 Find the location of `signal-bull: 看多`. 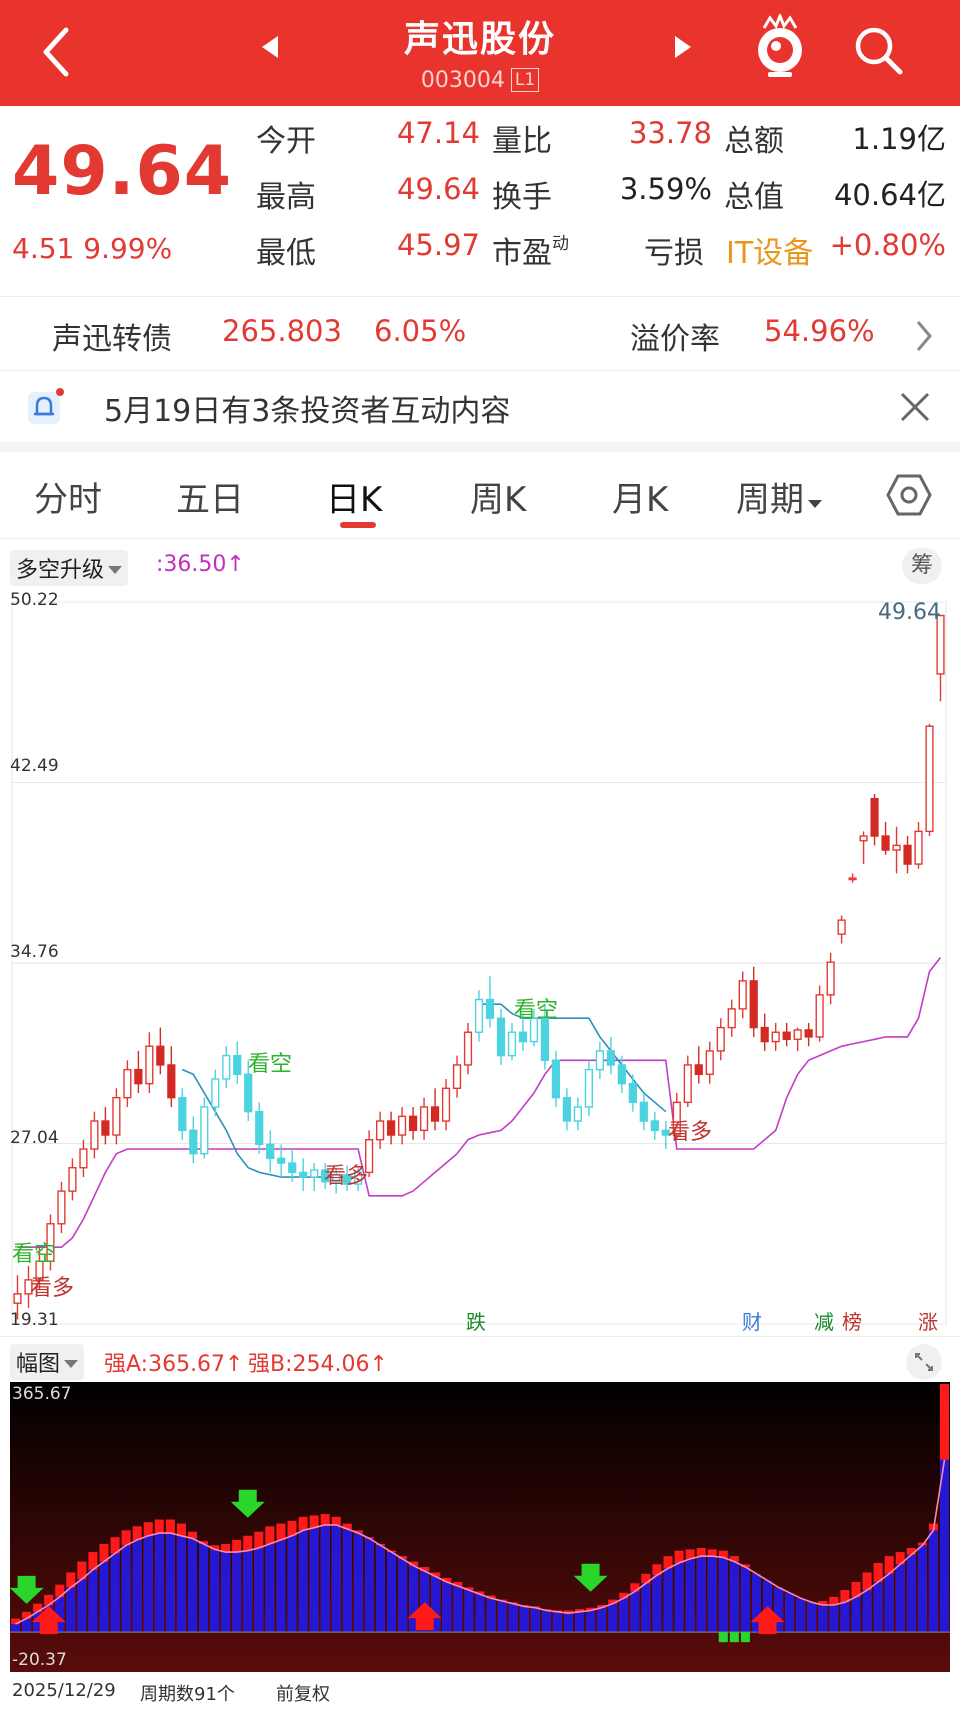

signal-bull: 看多 is located at coordinates (346, 1176).